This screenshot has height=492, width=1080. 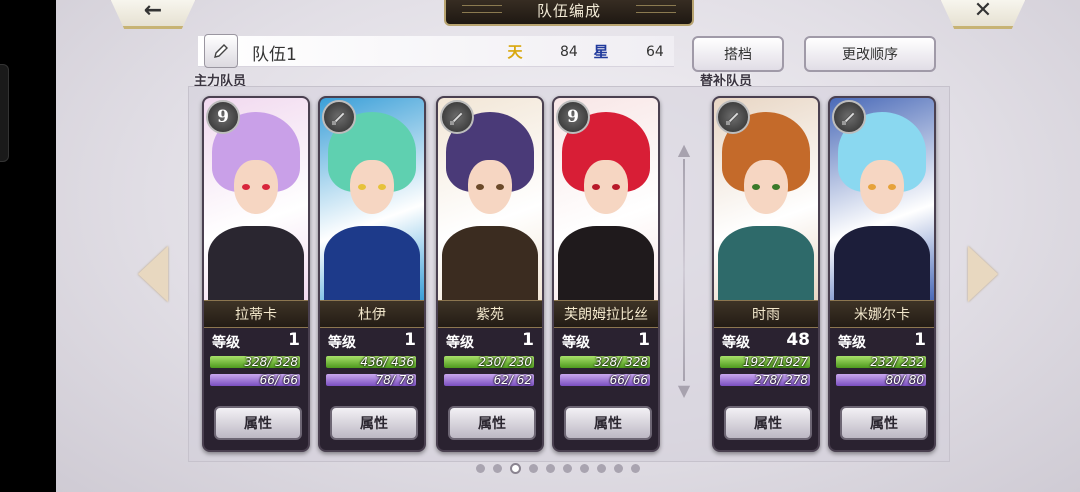 I want to click on close-button: ✕, so click(x=983, y=14).